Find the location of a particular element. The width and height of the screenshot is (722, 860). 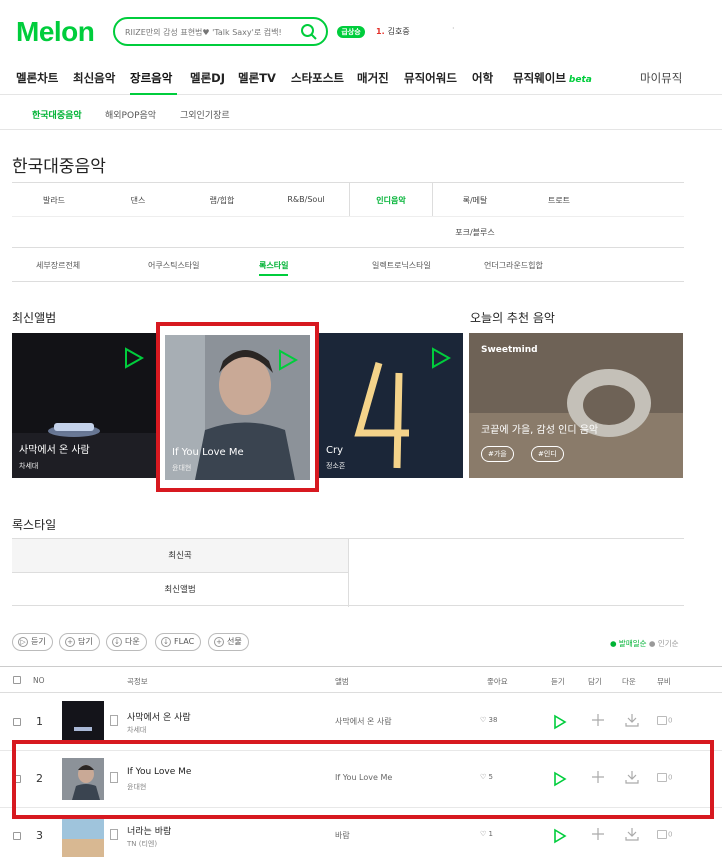

page-title: 한국대중음악 is located at coordinates (59, 167).